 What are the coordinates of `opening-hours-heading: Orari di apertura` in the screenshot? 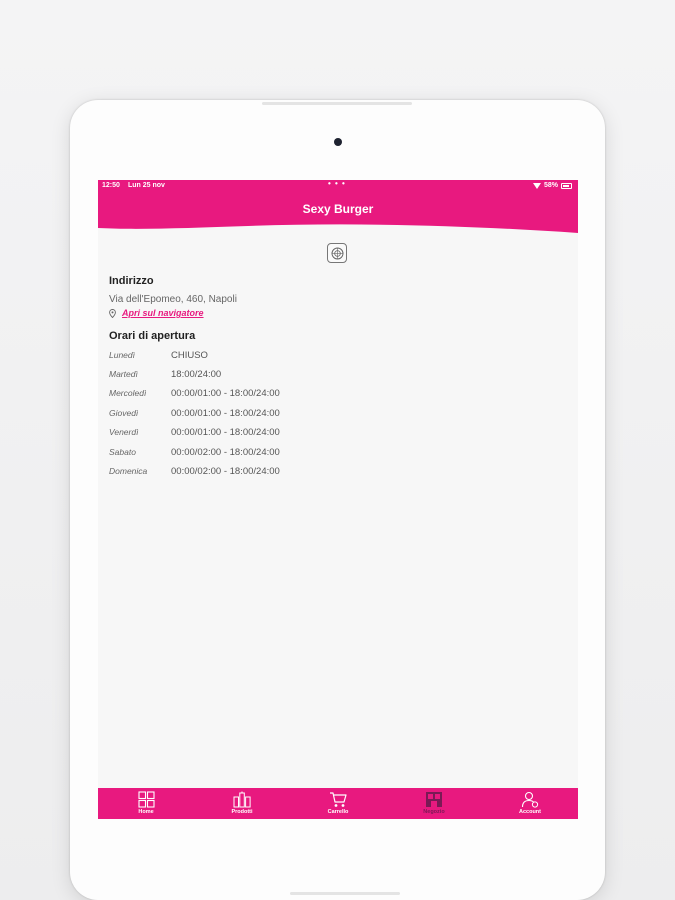 It's located at (152, 336).